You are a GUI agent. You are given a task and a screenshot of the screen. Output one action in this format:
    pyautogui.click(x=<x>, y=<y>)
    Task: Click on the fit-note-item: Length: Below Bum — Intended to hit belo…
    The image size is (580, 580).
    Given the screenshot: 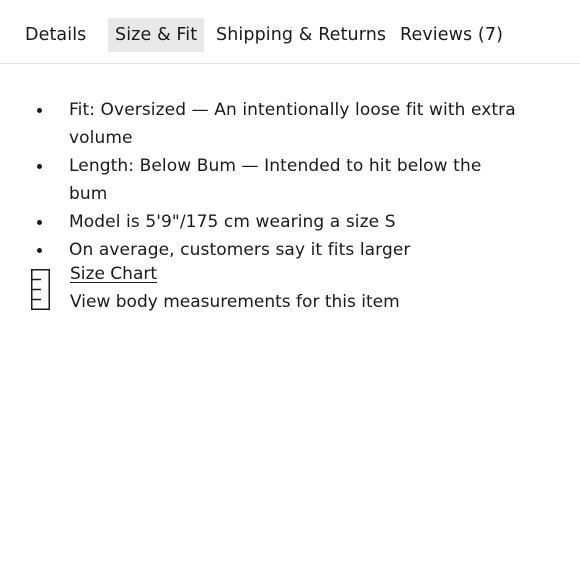 What is the action you would take?
    pyautogui.click(x=280, y=180)
    